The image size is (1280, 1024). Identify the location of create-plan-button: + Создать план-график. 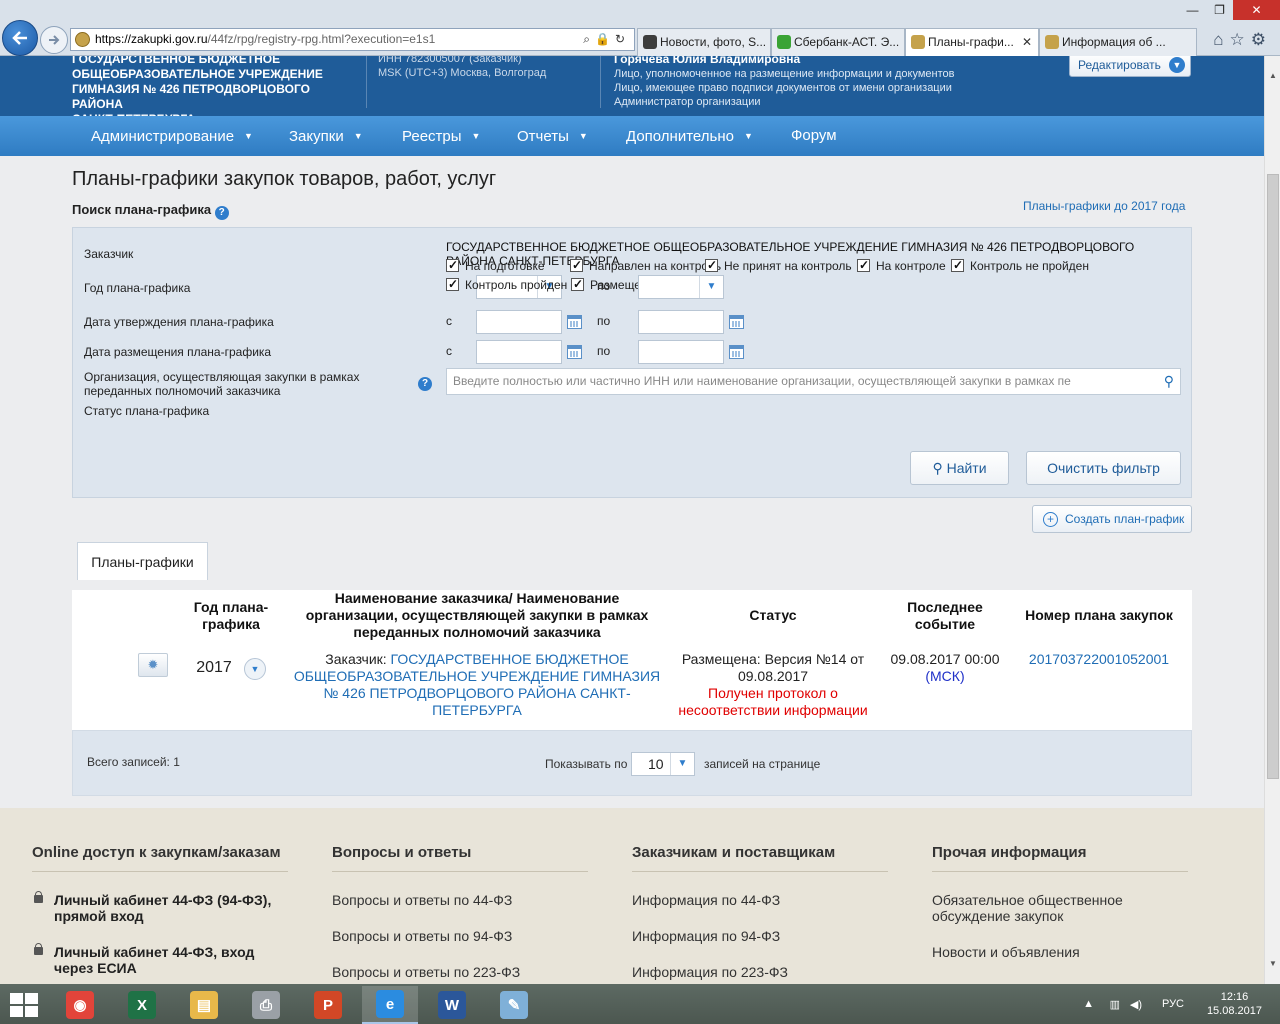
(1112, 519).